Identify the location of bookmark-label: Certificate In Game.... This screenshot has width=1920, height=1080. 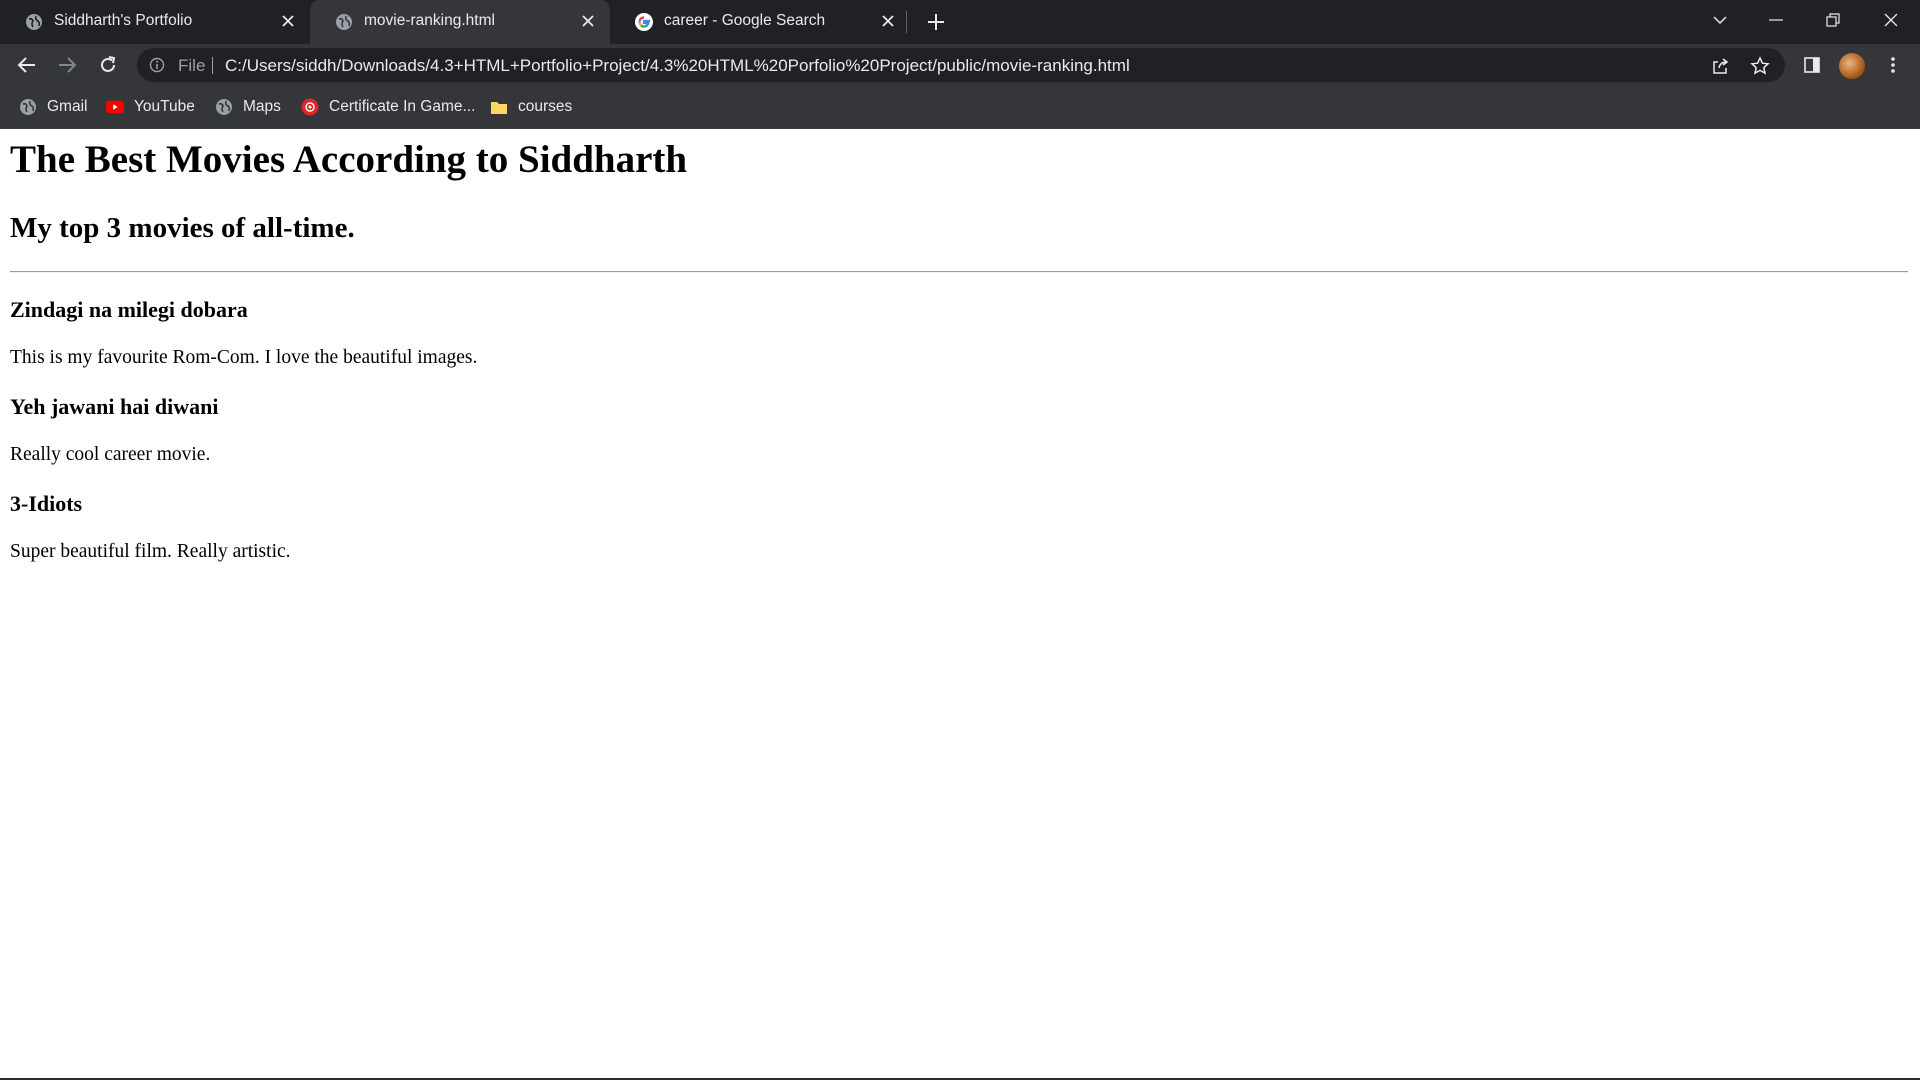
(402, 106).